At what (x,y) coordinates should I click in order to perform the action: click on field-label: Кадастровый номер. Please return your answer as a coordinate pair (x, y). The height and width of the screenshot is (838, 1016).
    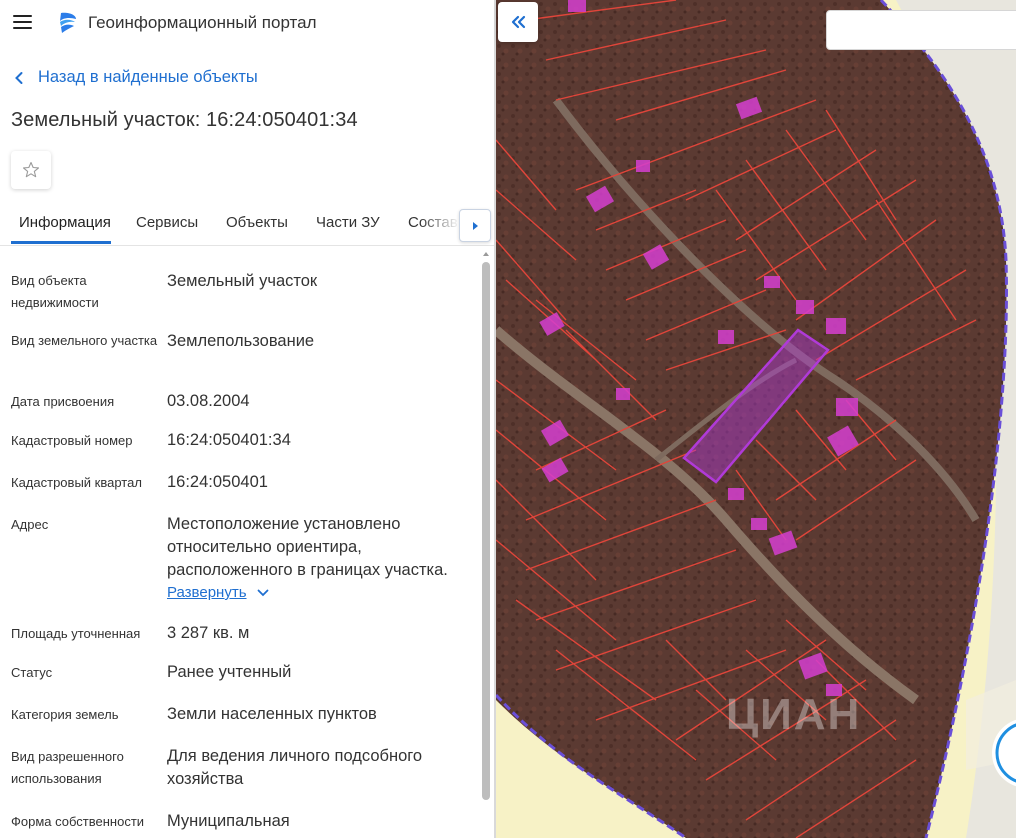
    Looking at the image, I should click on (72, 440).